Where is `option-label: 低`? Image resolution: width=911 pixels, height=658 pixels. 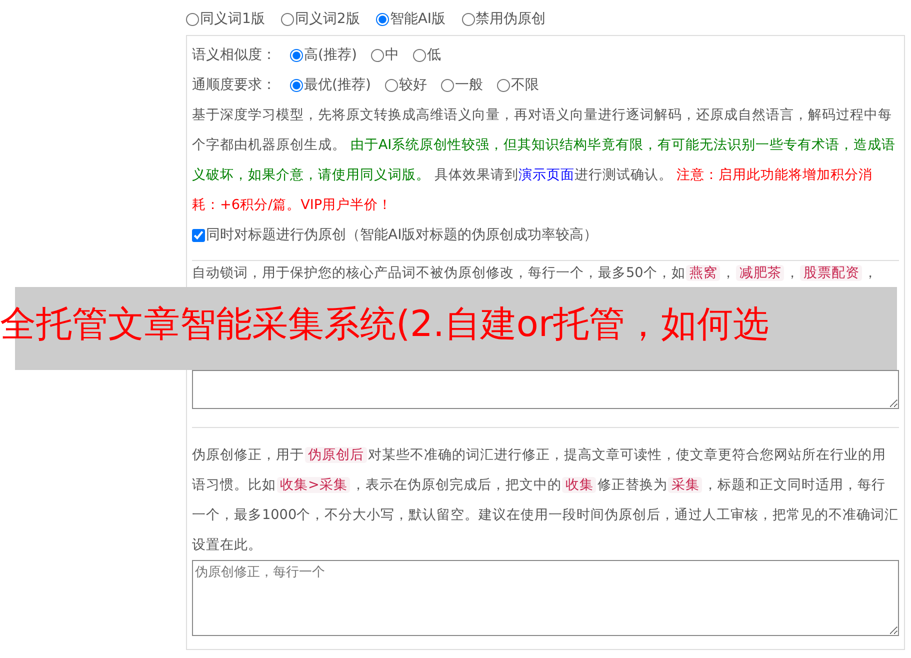 option-label: 低 is located at coordinates (433, 55).